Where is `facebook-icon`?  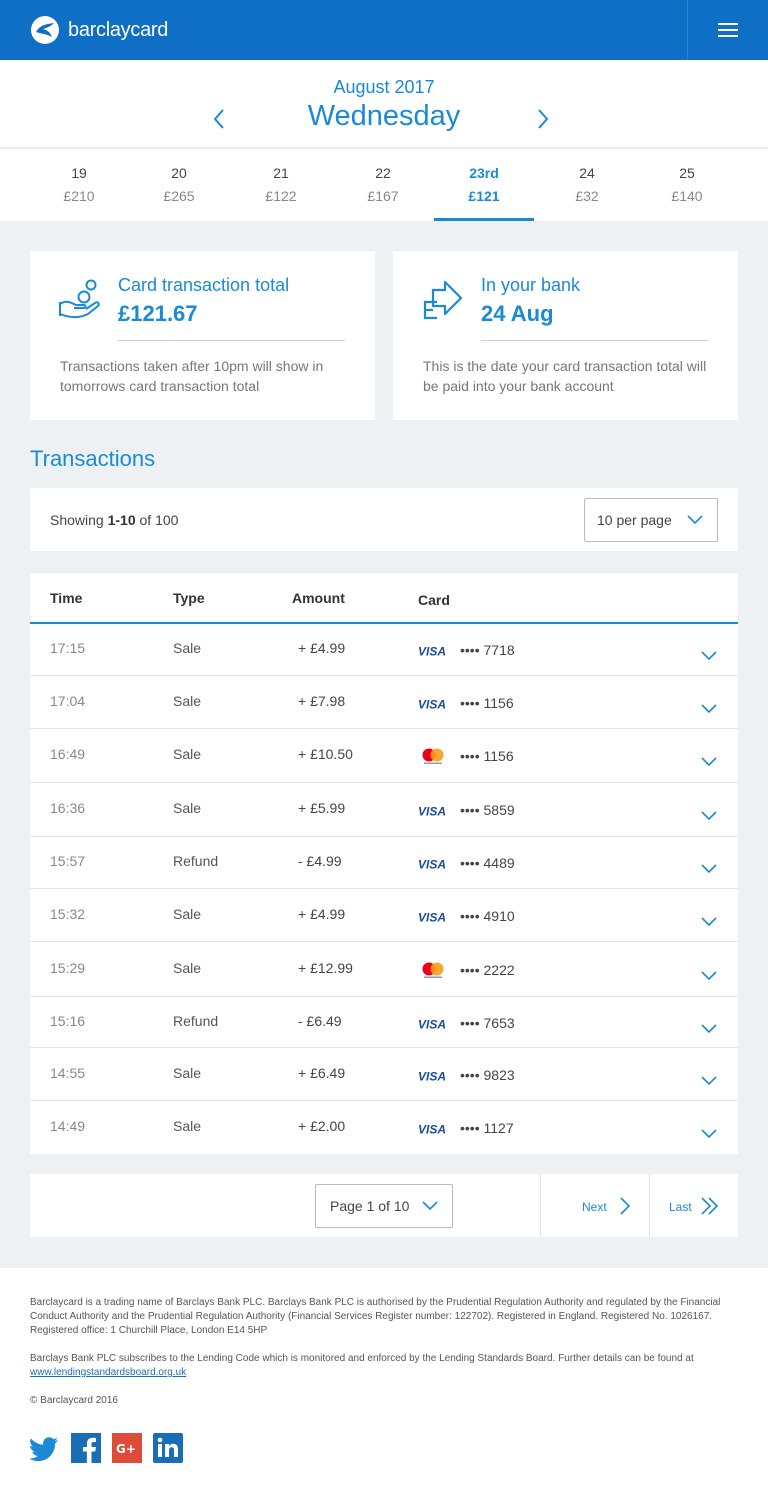 facebook-icon is located at coordinates (86, 1448).